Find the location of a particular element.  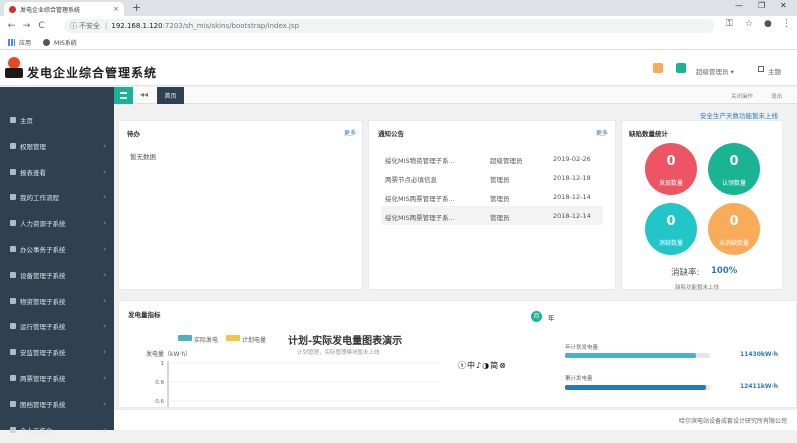

legend-plan-label: 计划电量 is located at coordinates (254, 339).